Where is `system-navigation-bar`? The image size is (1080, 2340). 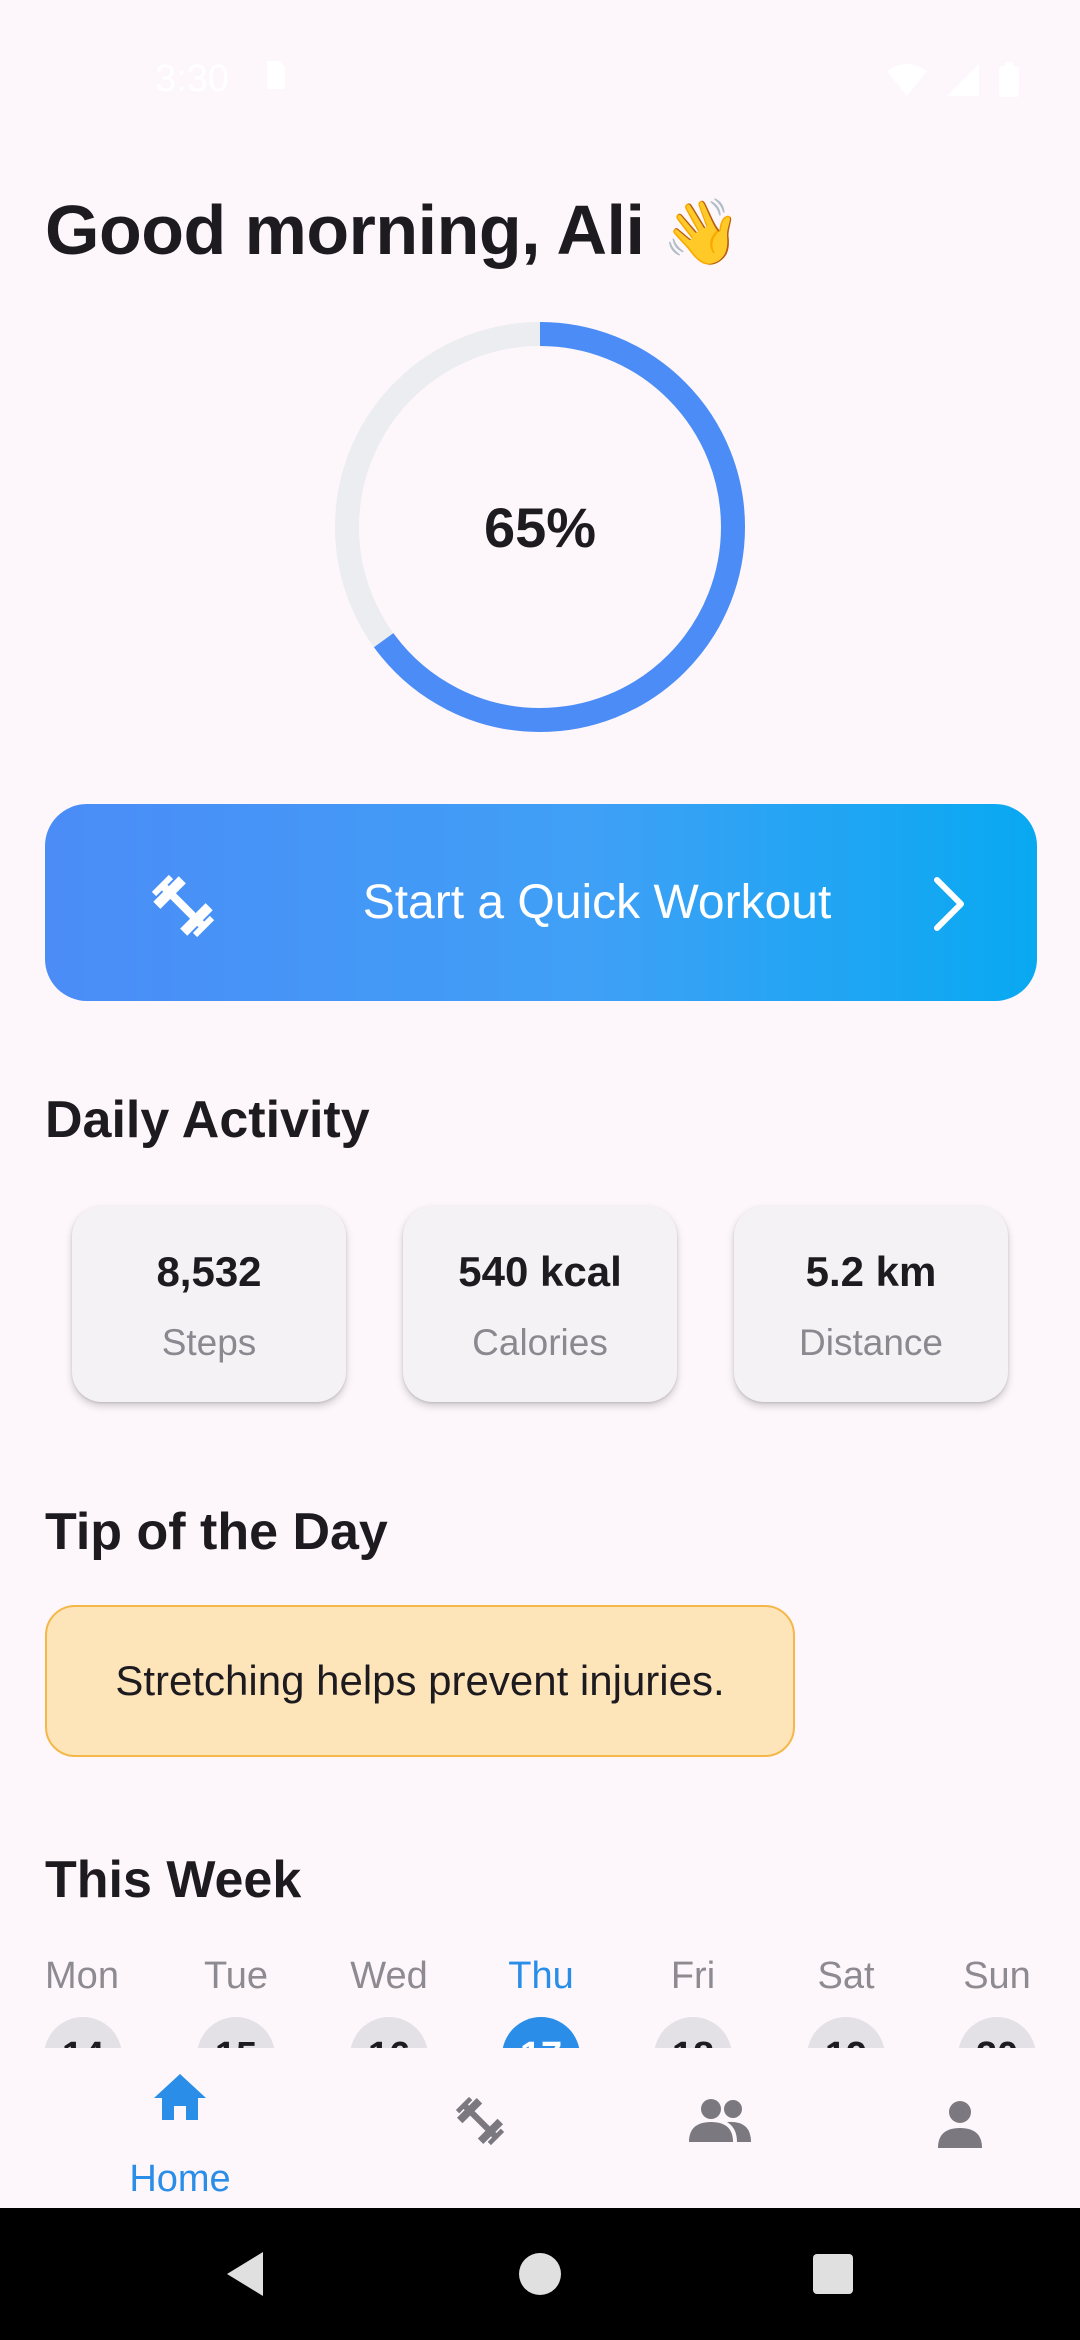
system-navigation-bar is located at coordinates (540, 2274).